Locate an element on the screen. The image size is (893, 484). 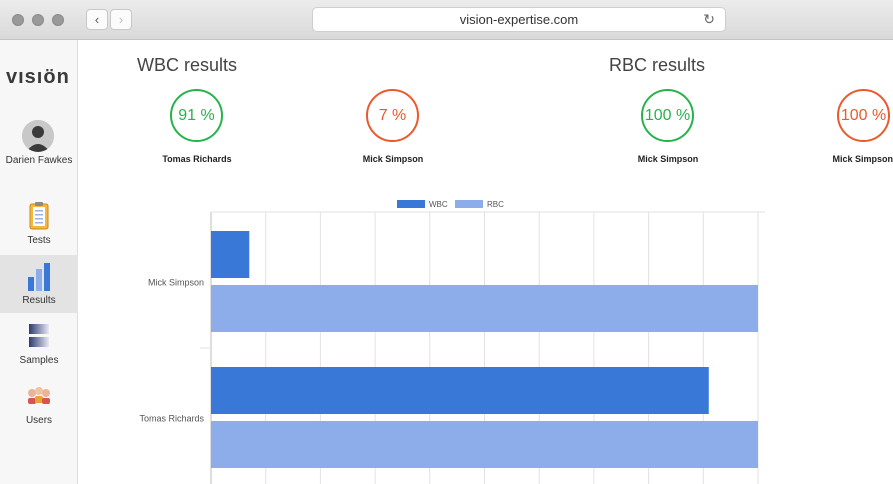
avatar is located at coordinates (38, 136).